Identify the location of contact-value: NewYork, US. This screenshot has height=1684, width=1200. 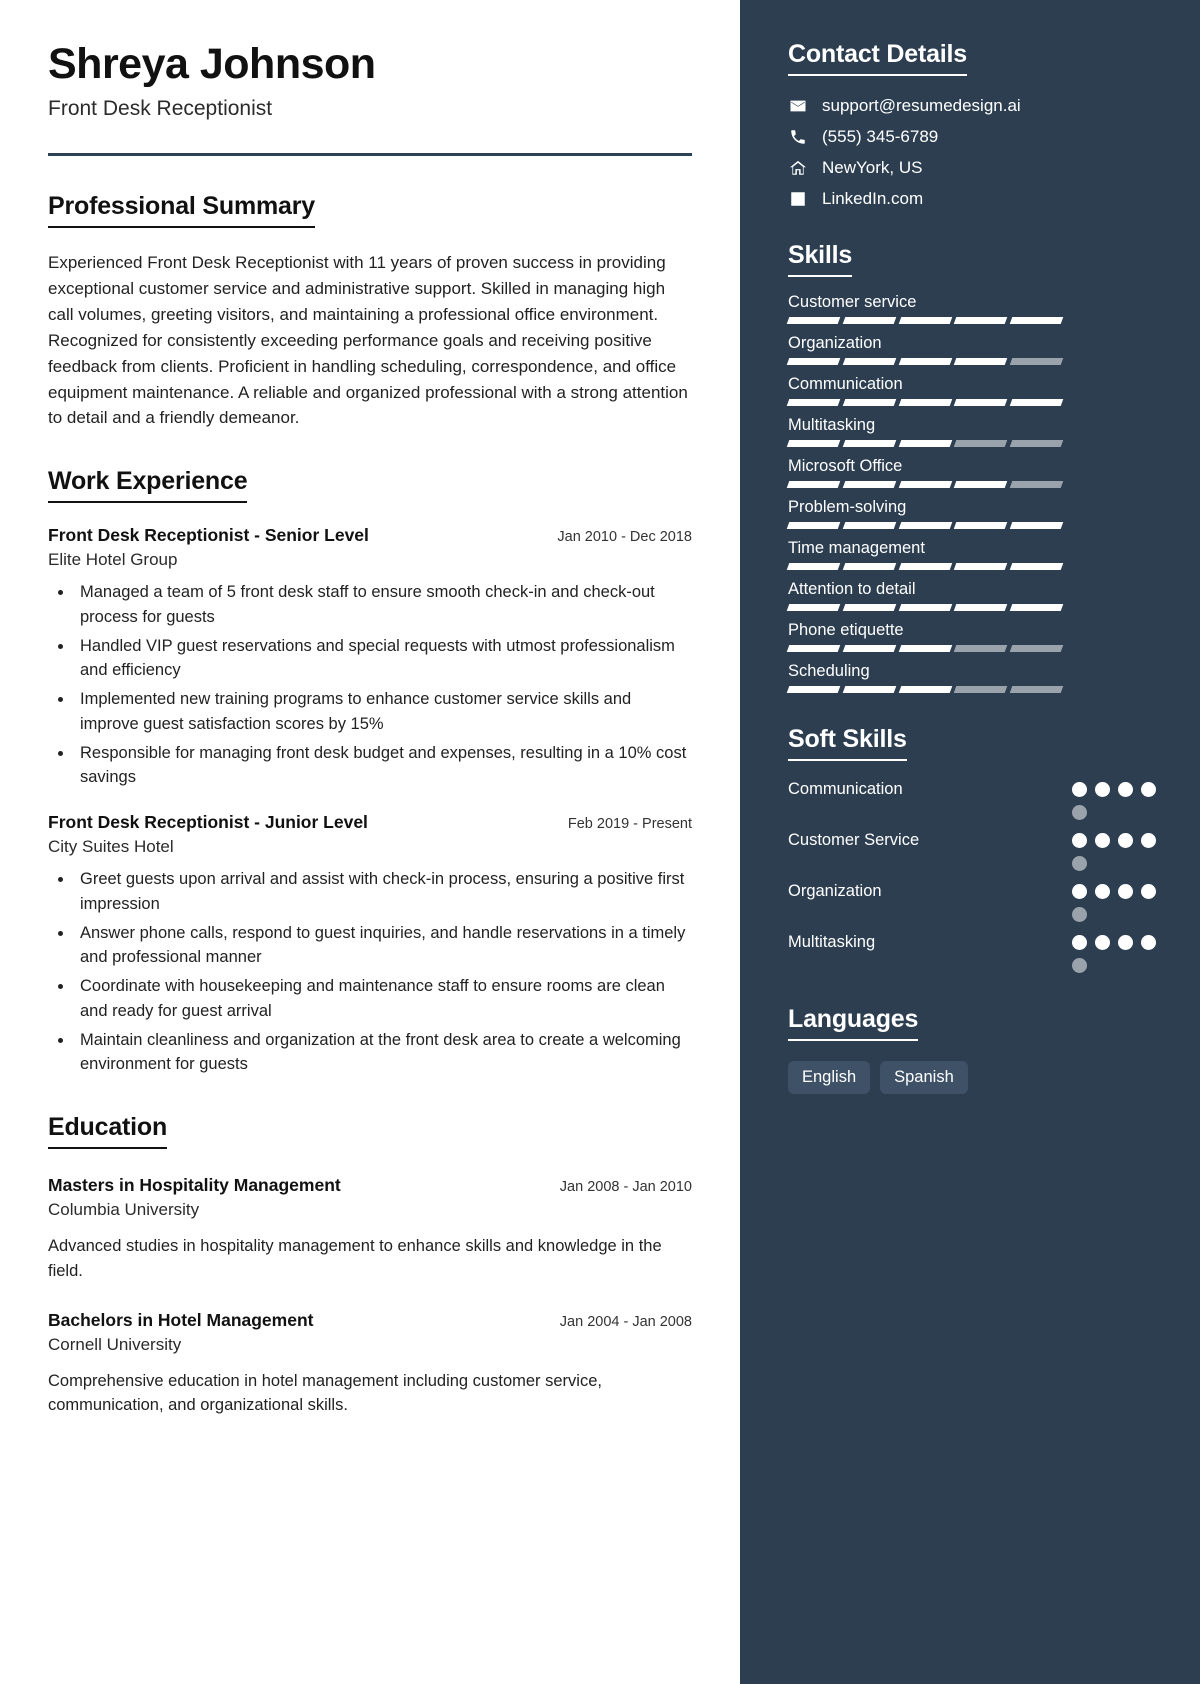
(872, 168).